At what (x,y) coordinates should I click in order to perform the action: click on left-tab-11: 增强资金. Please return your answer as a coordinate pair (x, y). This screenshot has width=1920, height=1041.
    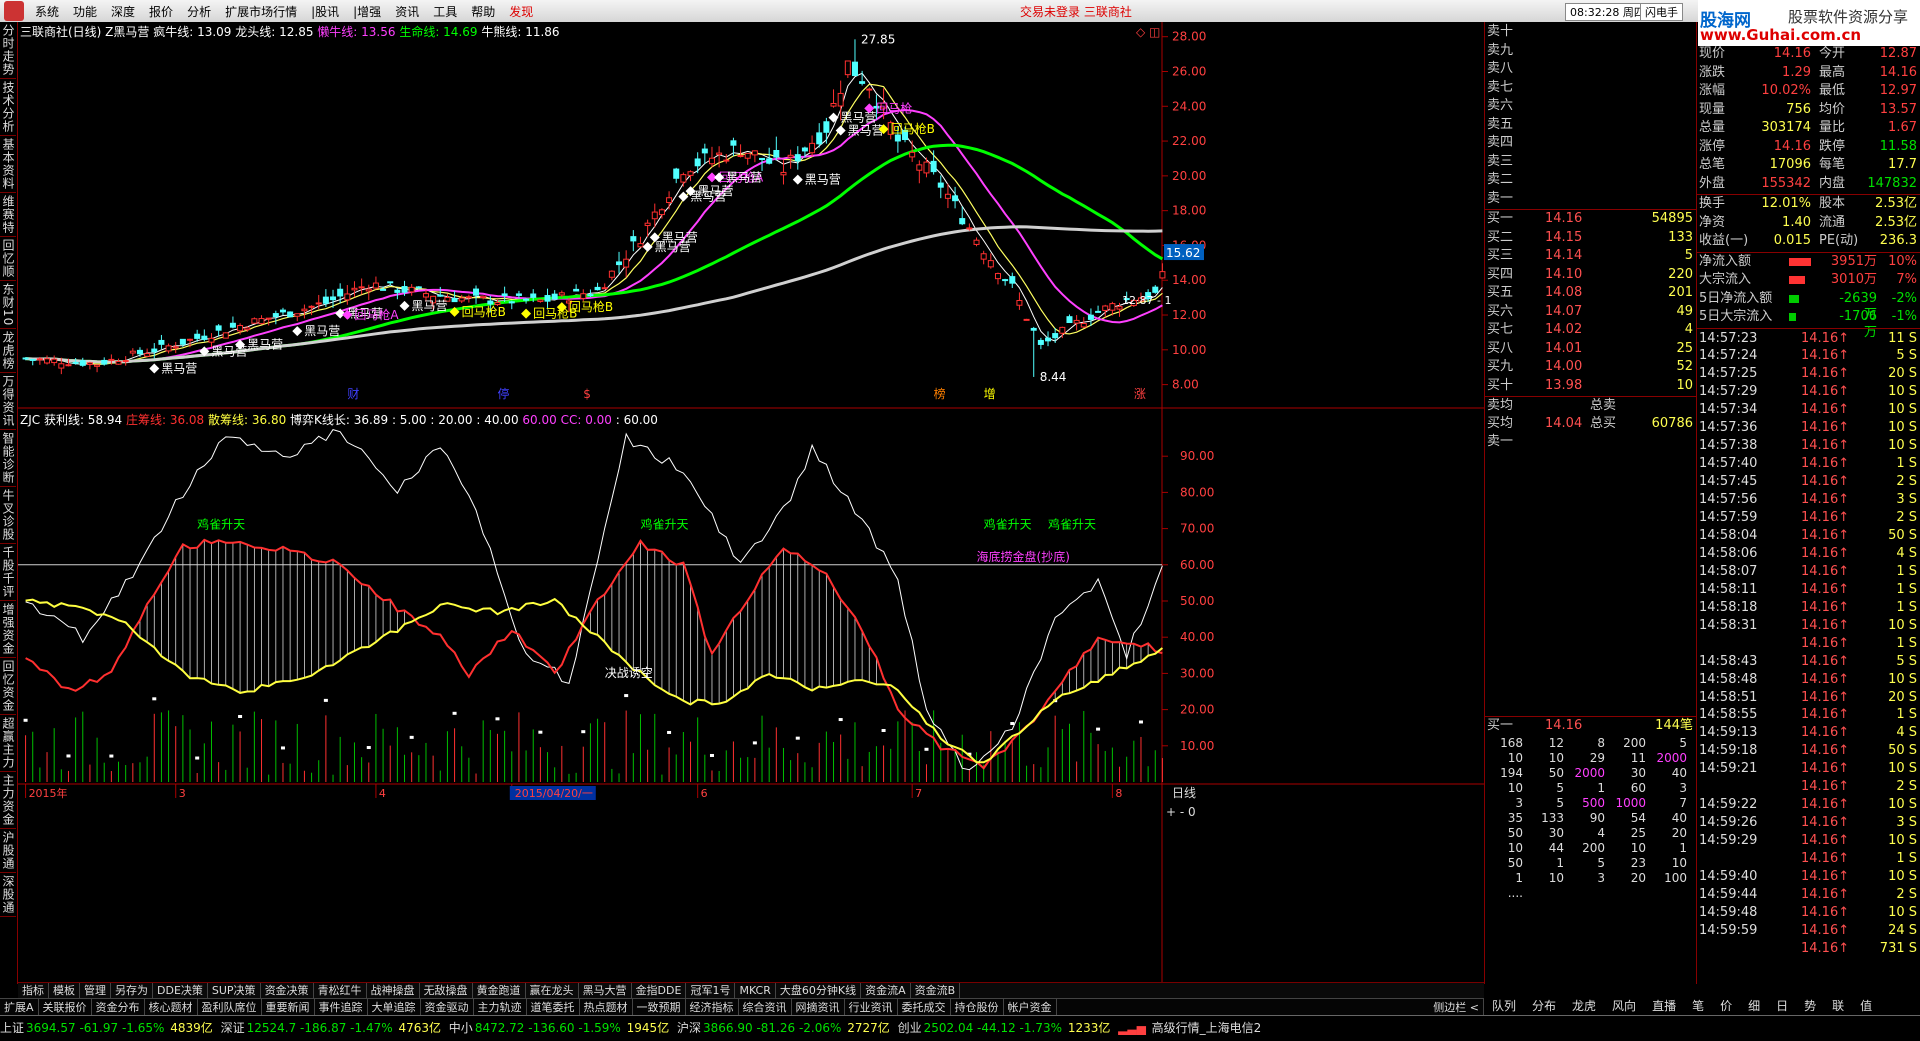
    Looking at the image, I should click on (8, 630).